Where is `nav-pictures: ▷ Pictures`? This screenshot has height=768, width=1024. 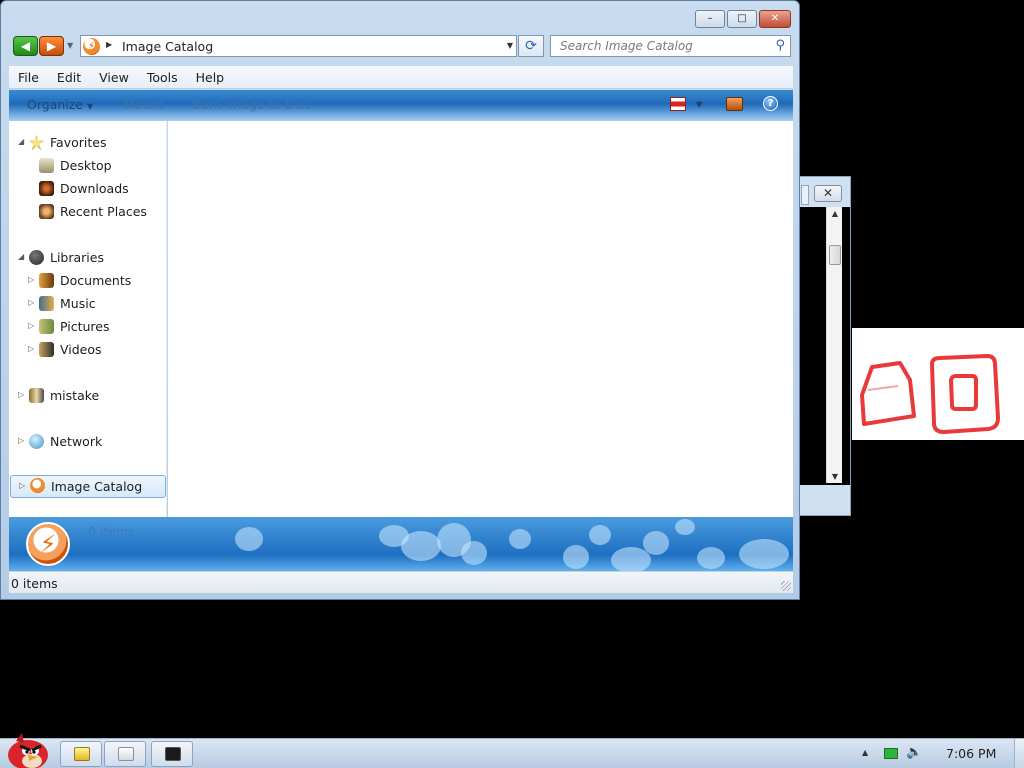 nav-pictures: ▷ Pictures is located at coordinates (88, 327).